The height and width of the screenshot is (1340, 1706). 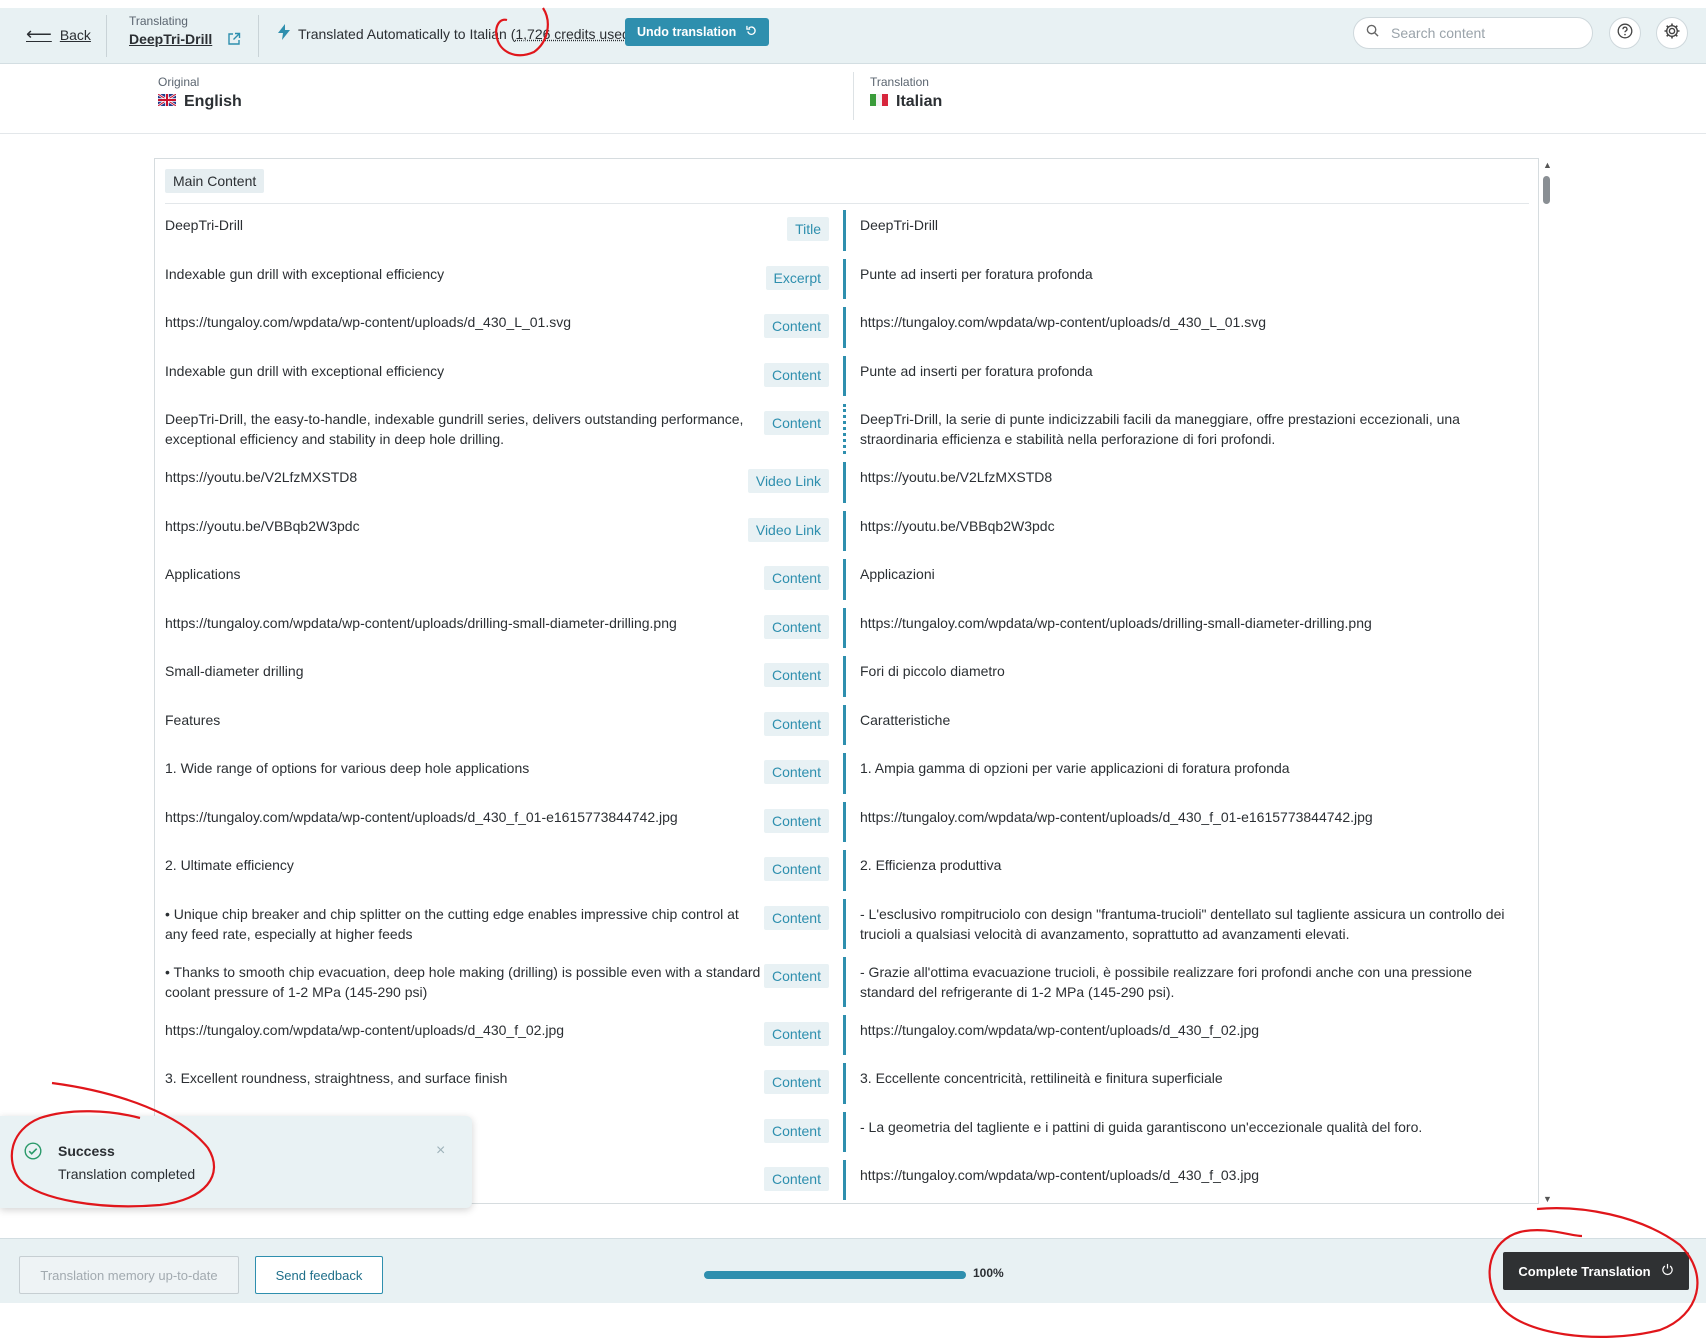 What do you see at coordinates (1192, 870) in the screenshot?
I see `translation-text: 2. Efficienza produttiva` at bounding box center [1192, 870].